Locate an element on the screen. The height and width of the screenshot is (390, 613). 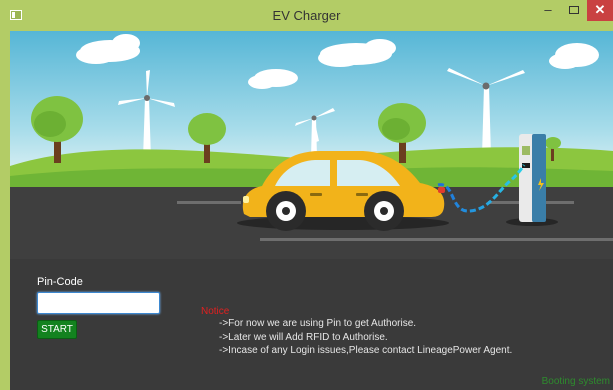
window-title: EV Charger is located at coordinates (306, 15).